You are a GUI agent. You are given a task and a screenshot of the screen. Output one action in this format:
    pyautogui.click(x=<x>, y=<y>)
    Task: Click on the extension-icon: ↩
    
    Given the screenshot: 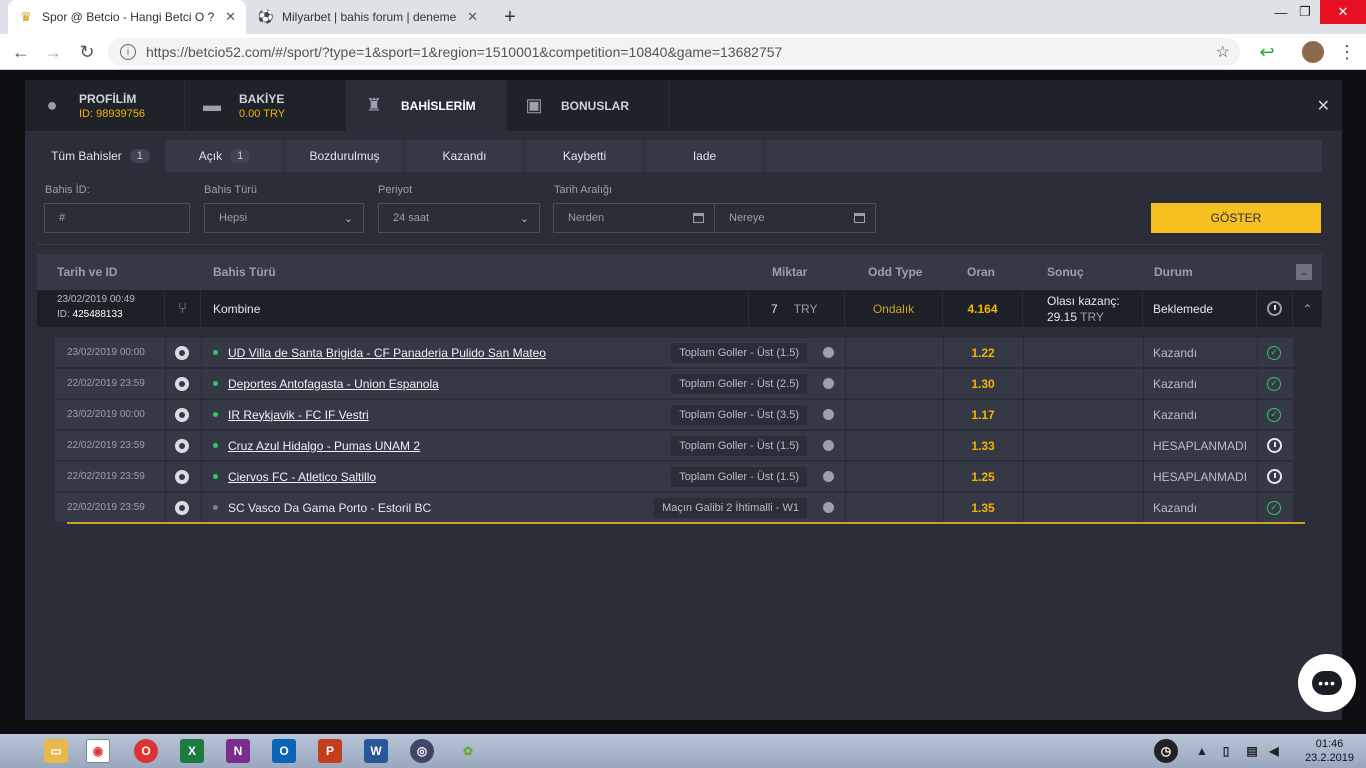 What is the action you would take?
    pyautogui.click(x=1267, y=52)
    